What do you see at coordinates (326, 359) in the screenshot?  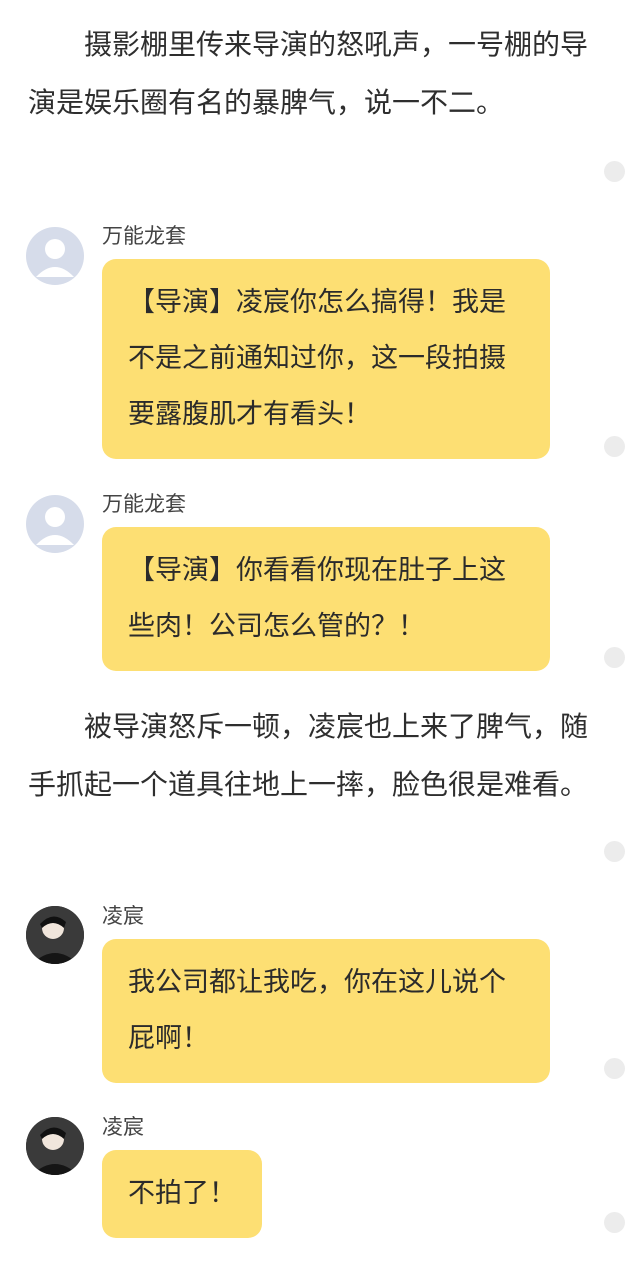 I see `message-bubble: 【导演】凌宸你怎么搞得！我是不是之前通知过你，这一段拍摄要露腹肌才有看头！` at bounding box center [326, 359].